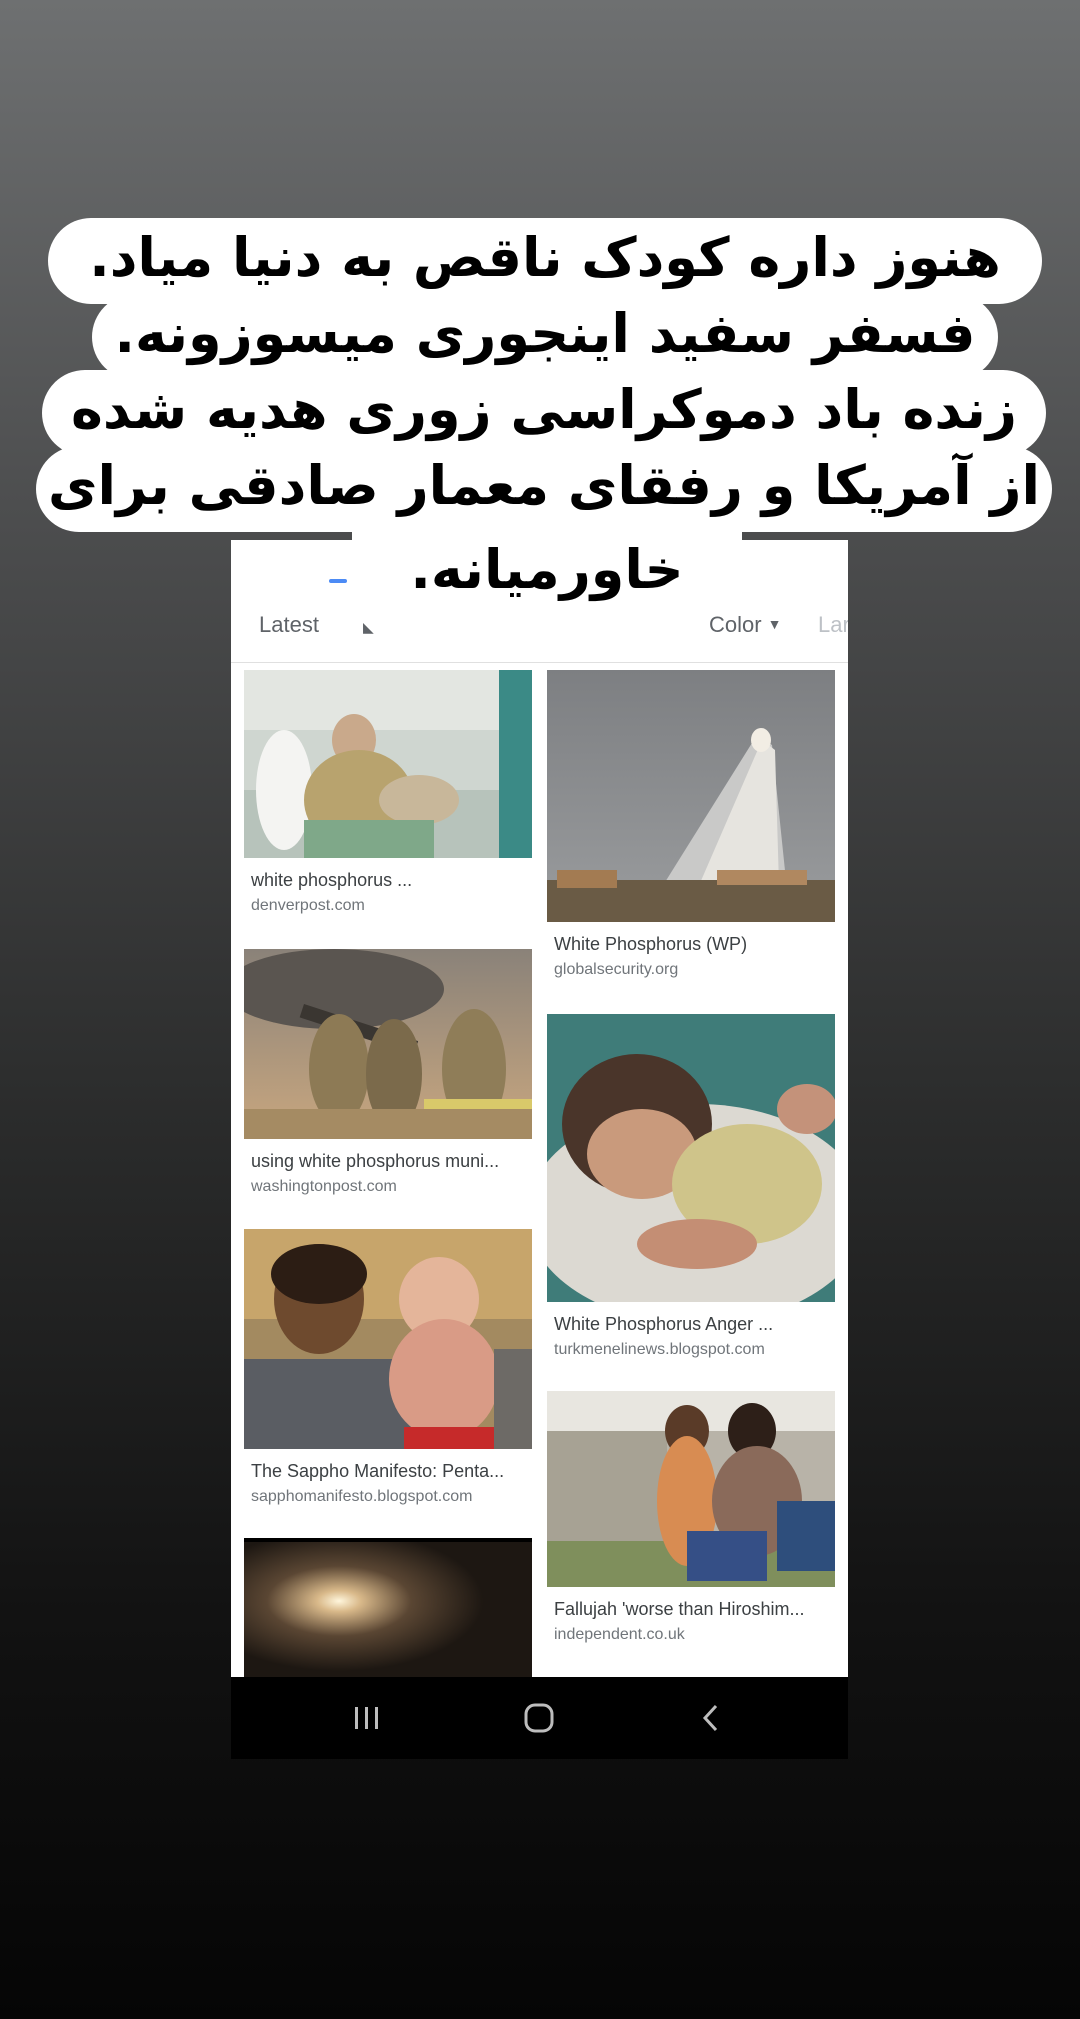 Image resolution: width=1080 pixels, height=2019 pixels. Describe the element at coordinates (547, 567) in the screenshot. I see `caption-line-5: خاورمیانه.` at that location.